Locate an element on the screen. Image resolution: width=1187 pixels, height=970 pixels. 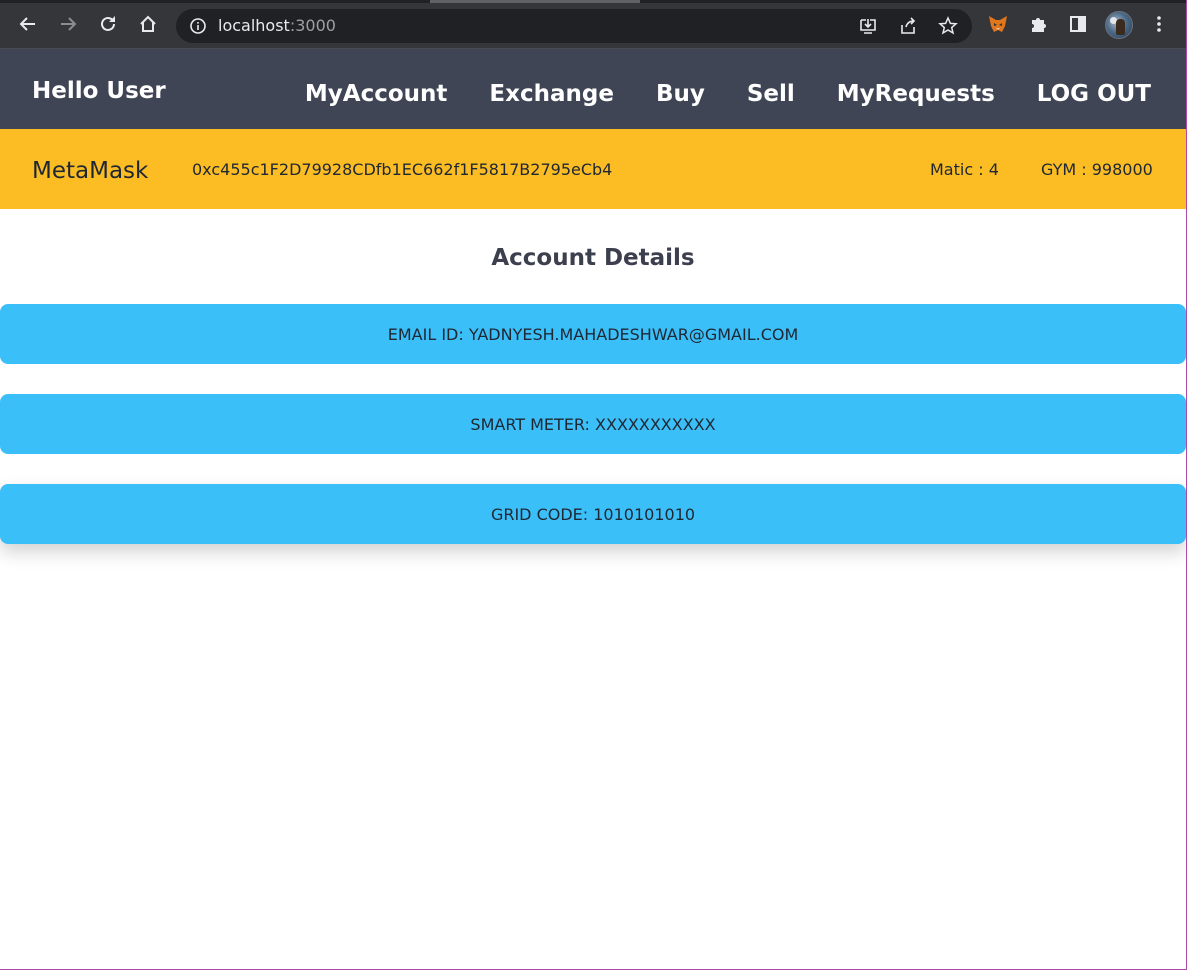
matic-balance: Matic : 4 is located at coordinates (964, 169).